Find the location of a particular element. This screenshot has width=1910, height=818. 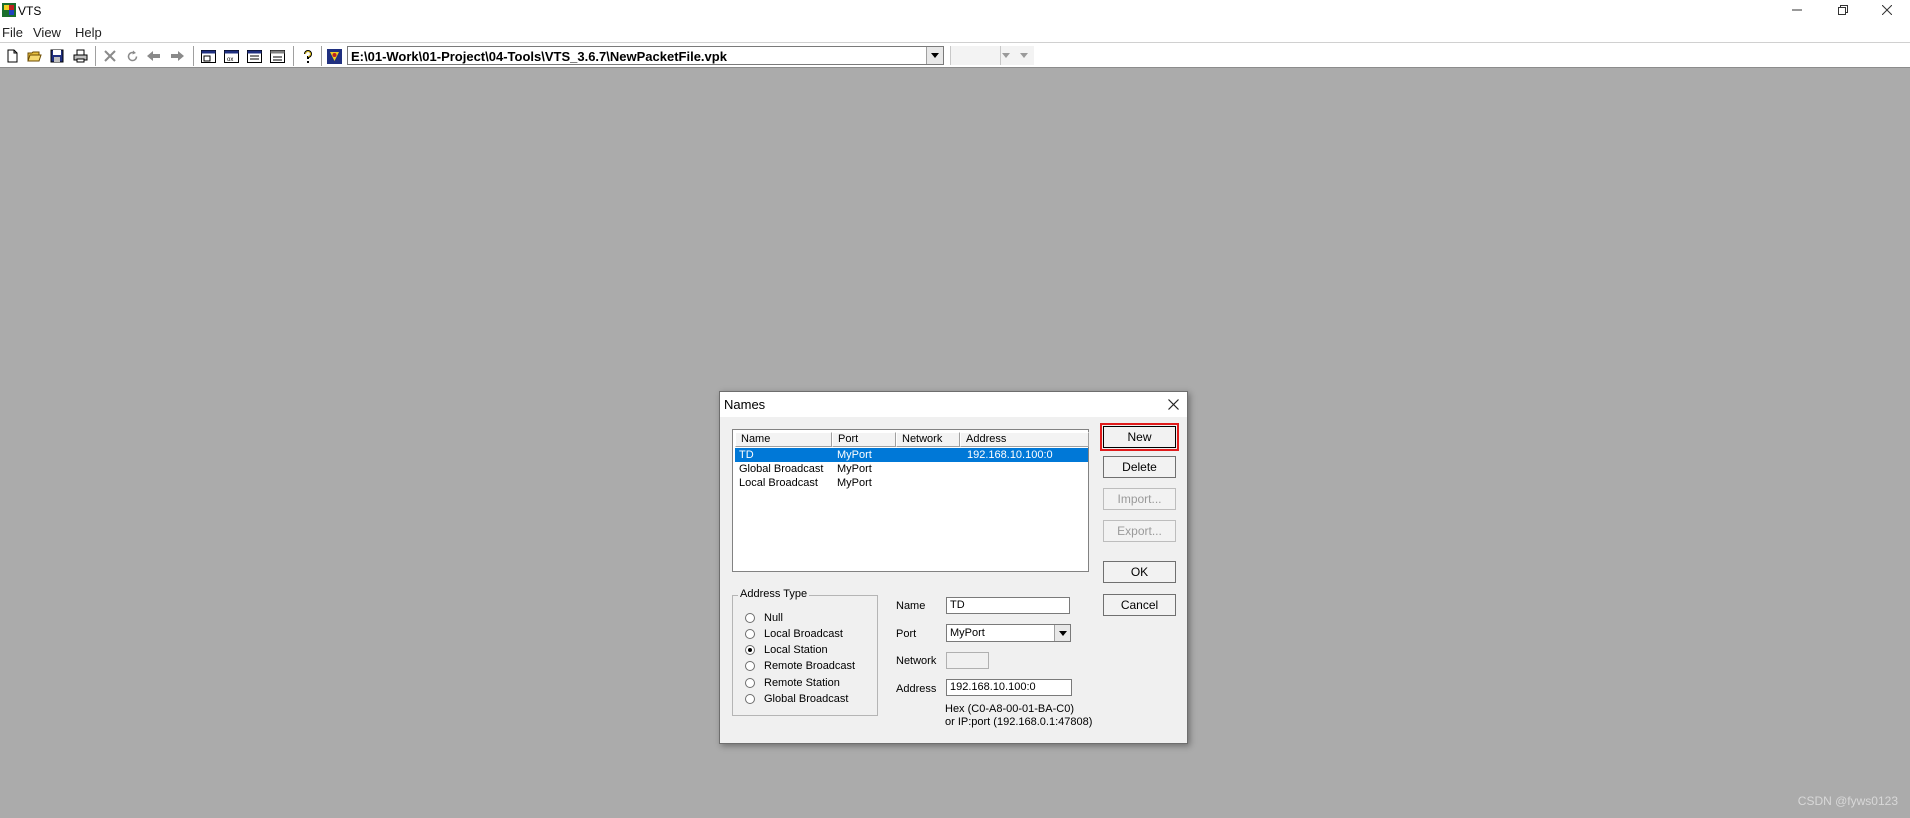

back-button is located at coordinates (154, 56).